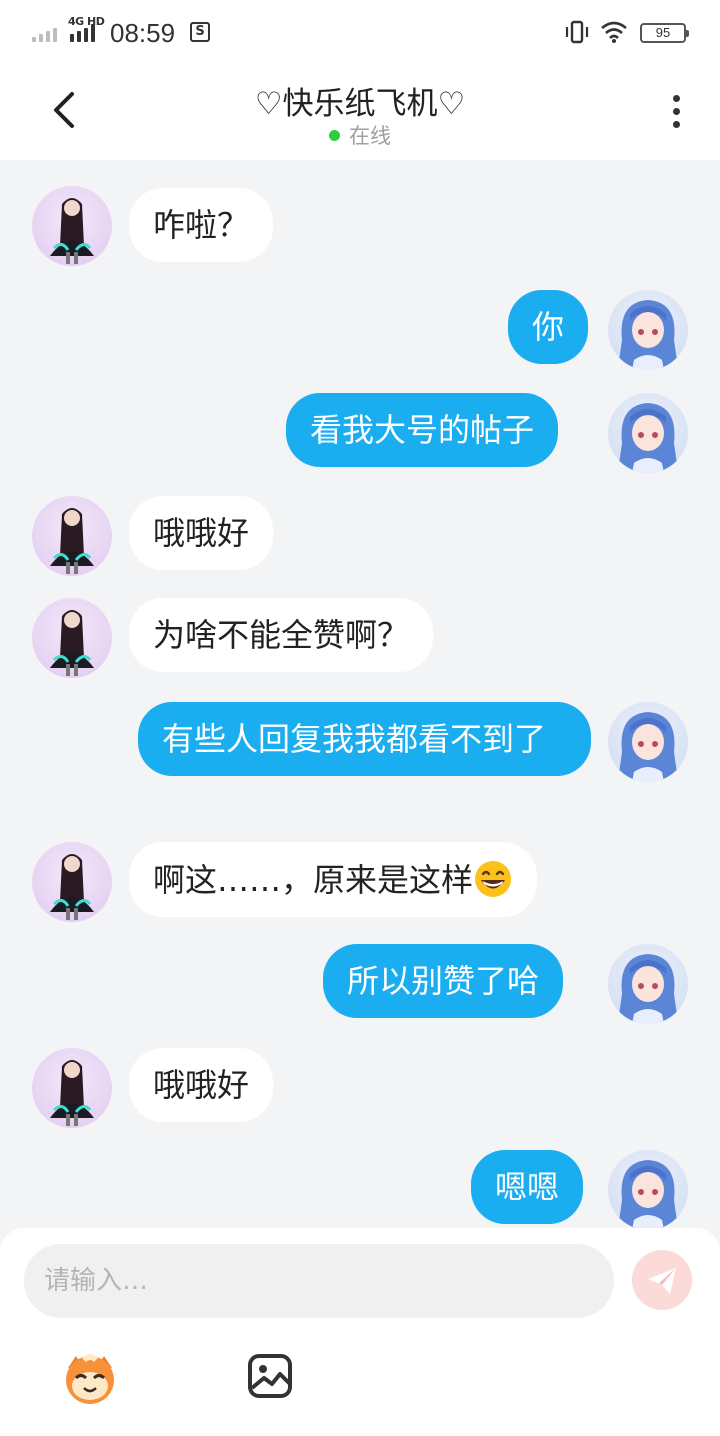  What do you see at coordinates (370, 136) in the screenshot?
I see `online-status-label: 在线` at bounding box center [370, 136].